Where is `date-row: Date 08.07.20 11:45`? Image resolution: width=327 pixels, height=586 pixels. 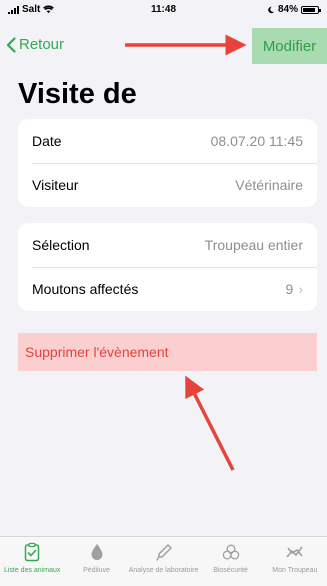
date-row: Date 08.07.20 11:45 is located at coordinates (167, 141).